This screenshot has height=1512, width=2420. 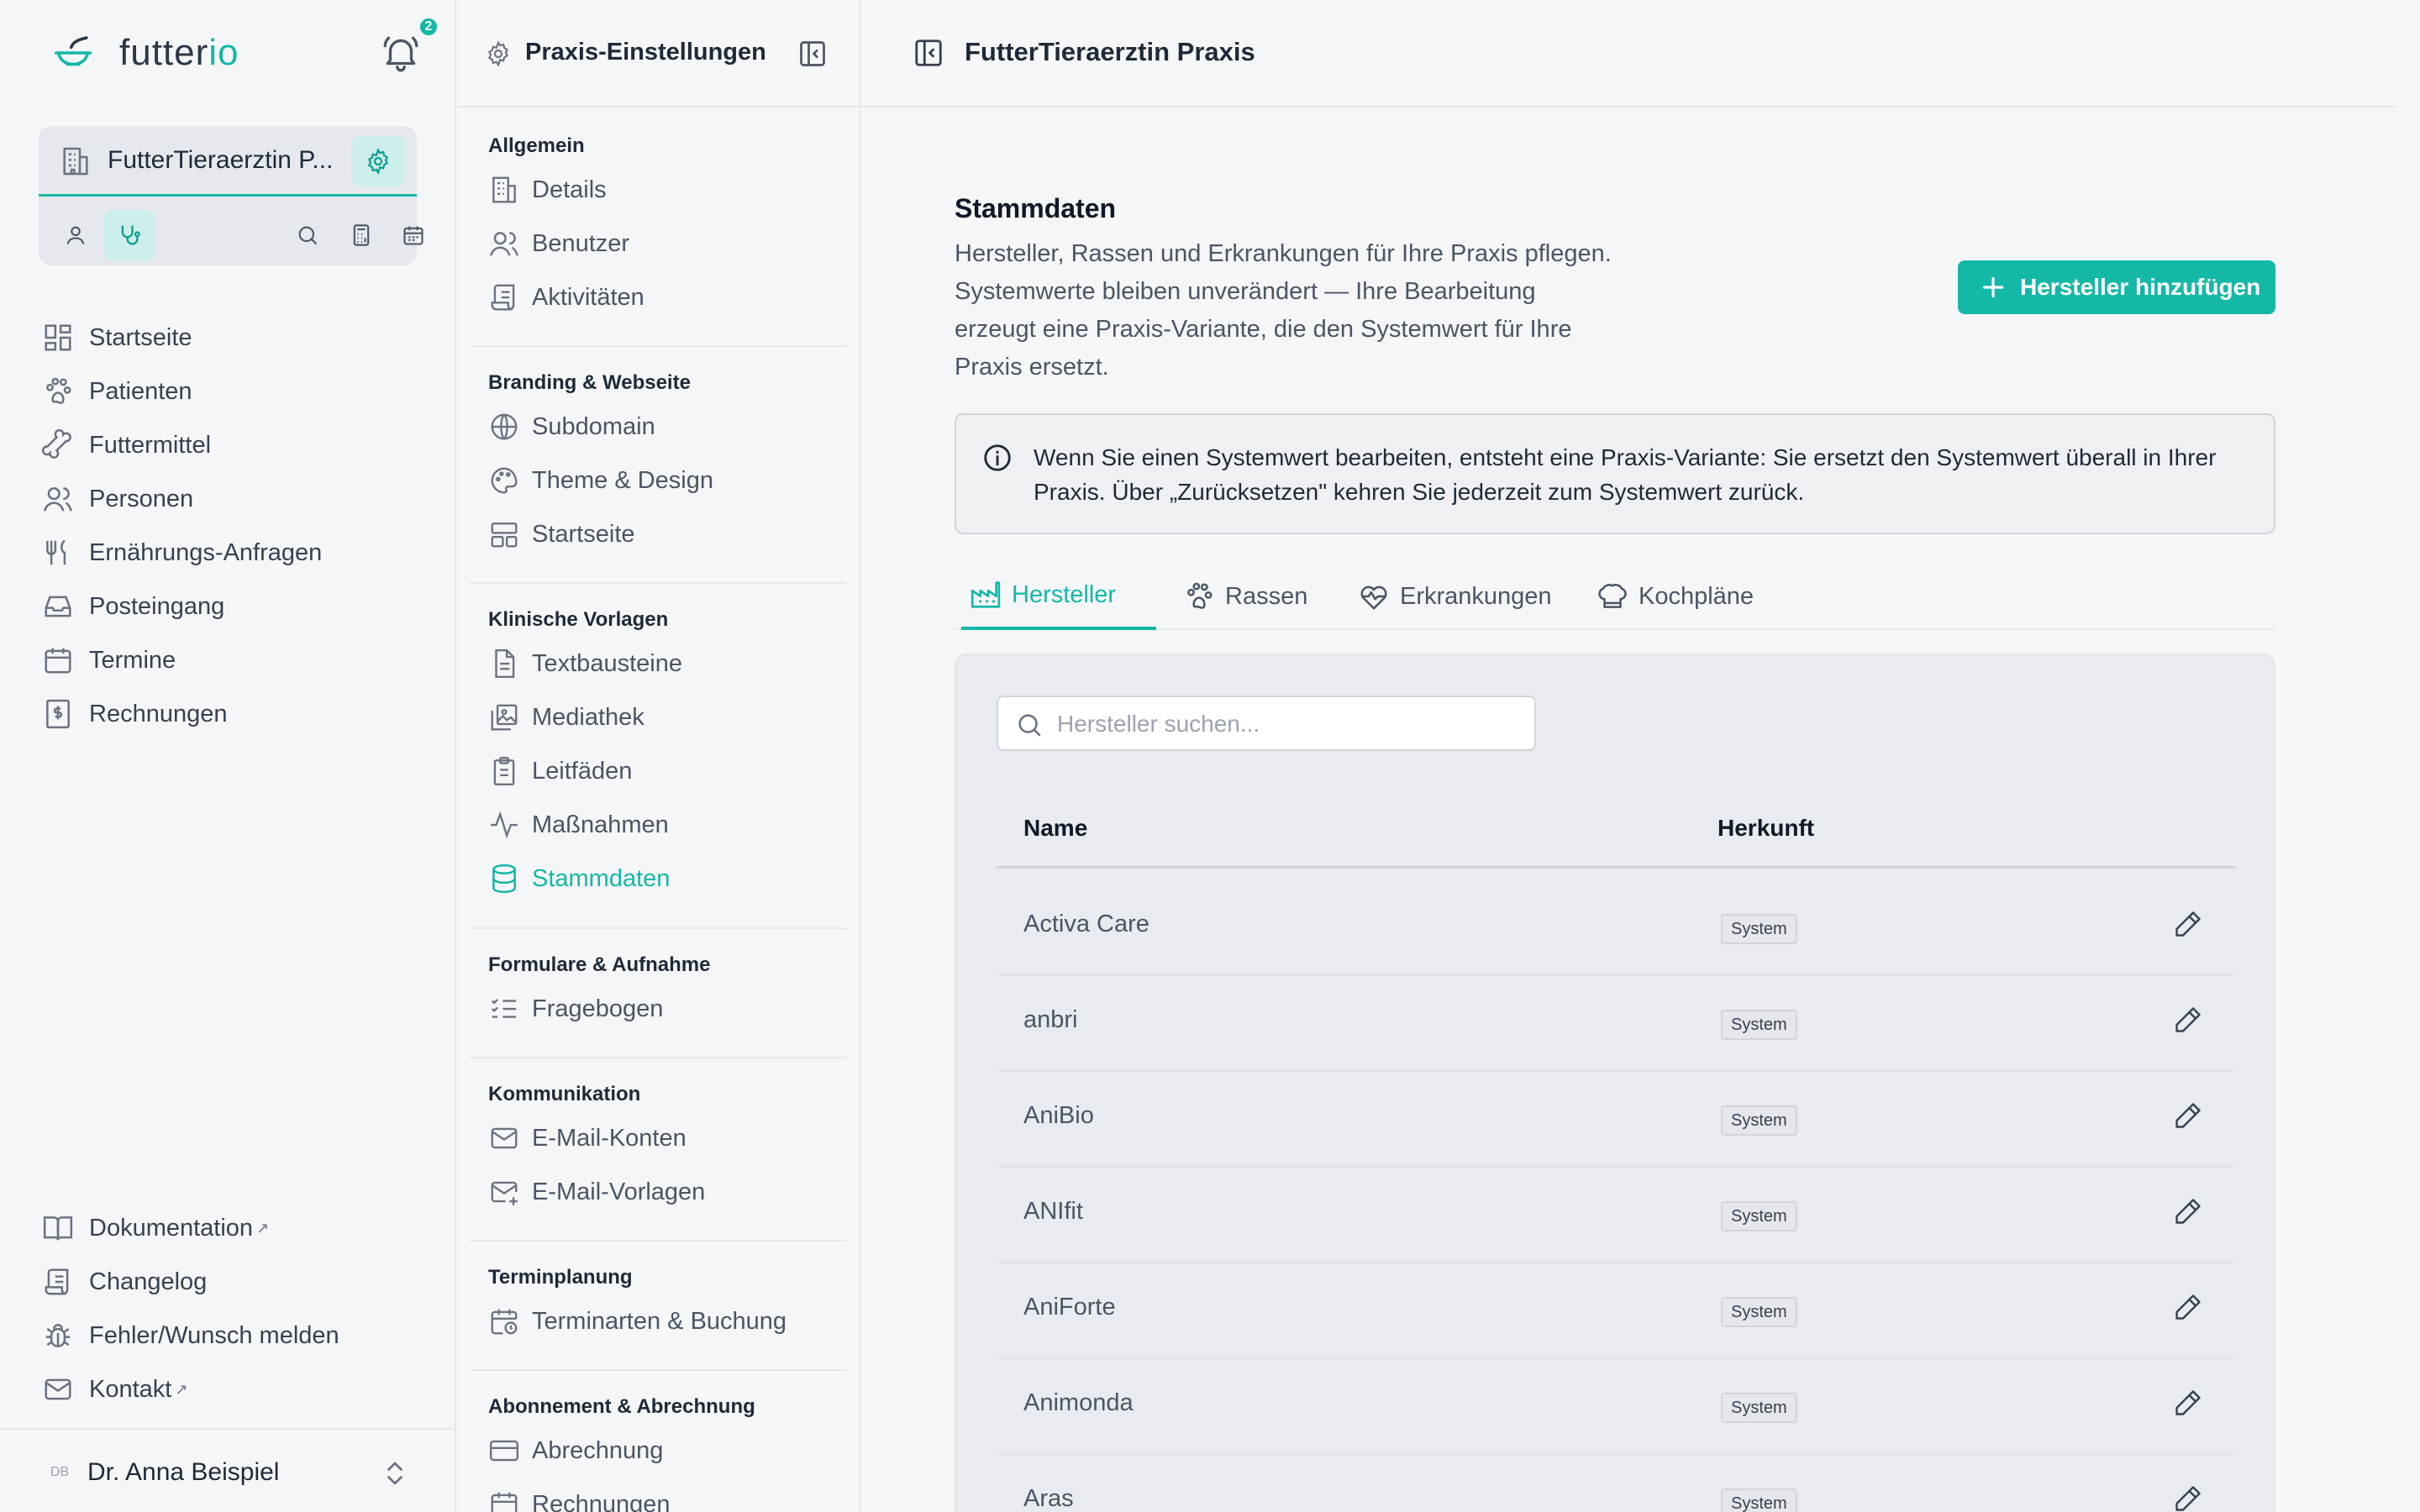 What do you see at coordinates (1070, 1307) in the screenshot?
I see `manufacturer-name: AniForte` at bounding box center [1070, 1307].